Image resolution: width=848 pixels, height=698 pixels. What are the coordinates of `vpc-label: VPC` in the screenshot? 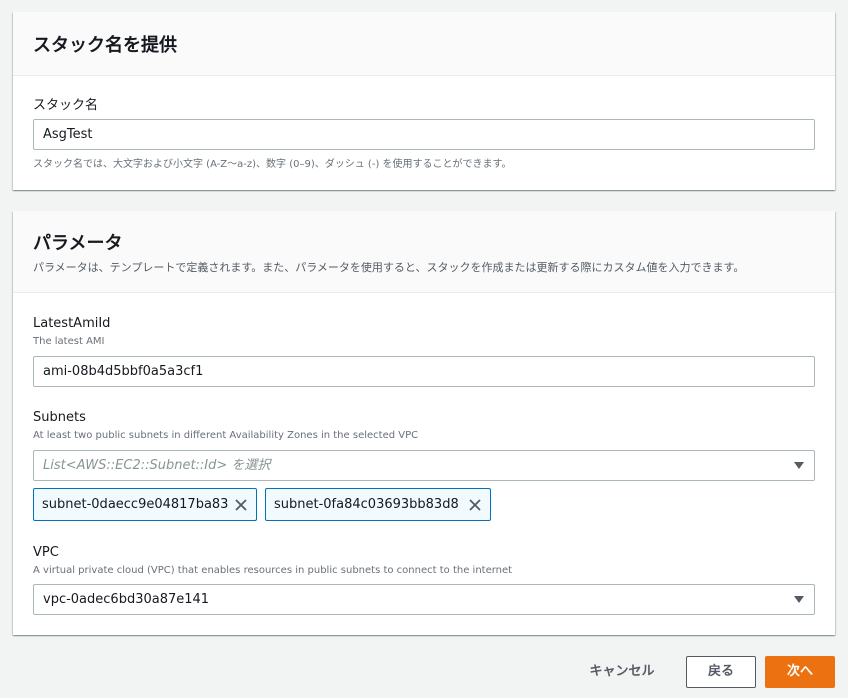 It's located at (46, 552).